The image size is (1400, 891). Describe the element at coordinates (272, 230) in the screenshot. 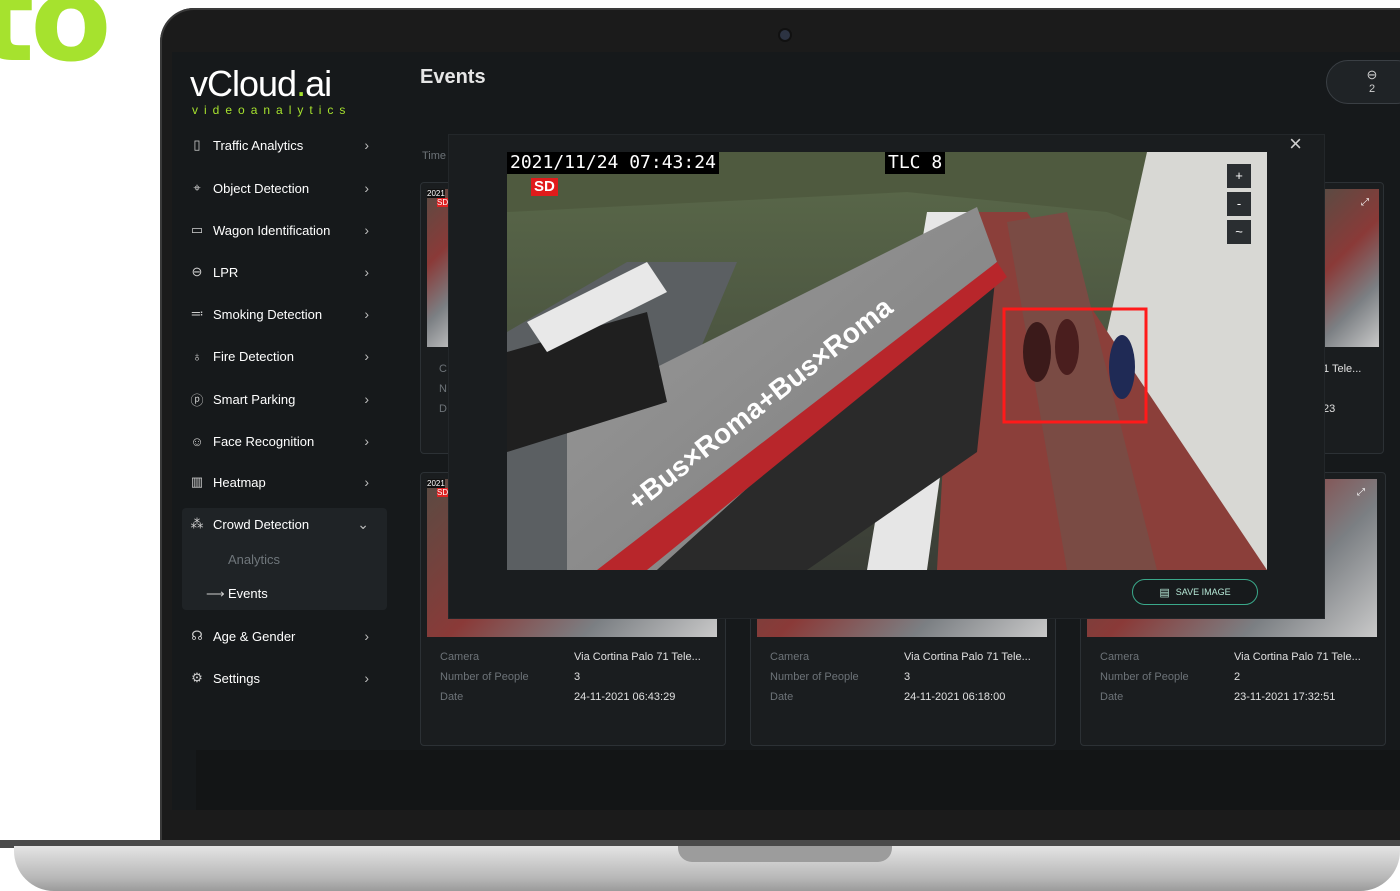

I see `sidebar-item-label: Wagon Identification` at that location.